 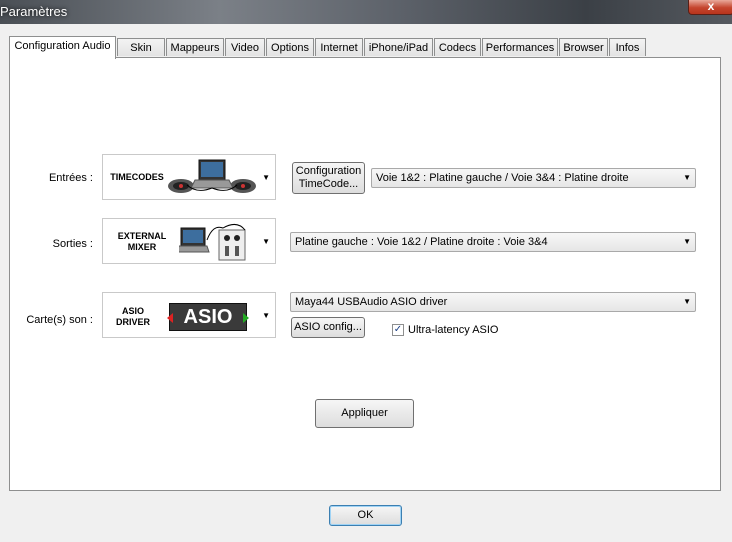 What do you see at coordinates (366, 12) in the screenshot?
I see `title-bar: Paramètres x` at bounding box center [366, 12].